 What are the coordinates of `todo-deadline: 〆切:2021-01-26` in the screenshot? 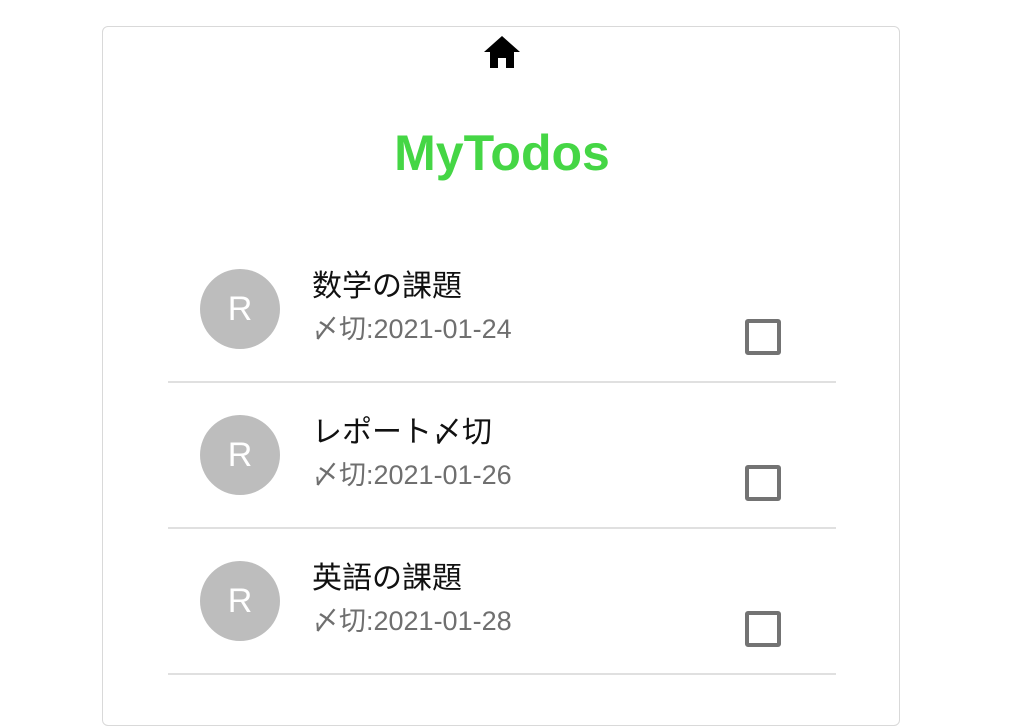 It's located at (412, 475).